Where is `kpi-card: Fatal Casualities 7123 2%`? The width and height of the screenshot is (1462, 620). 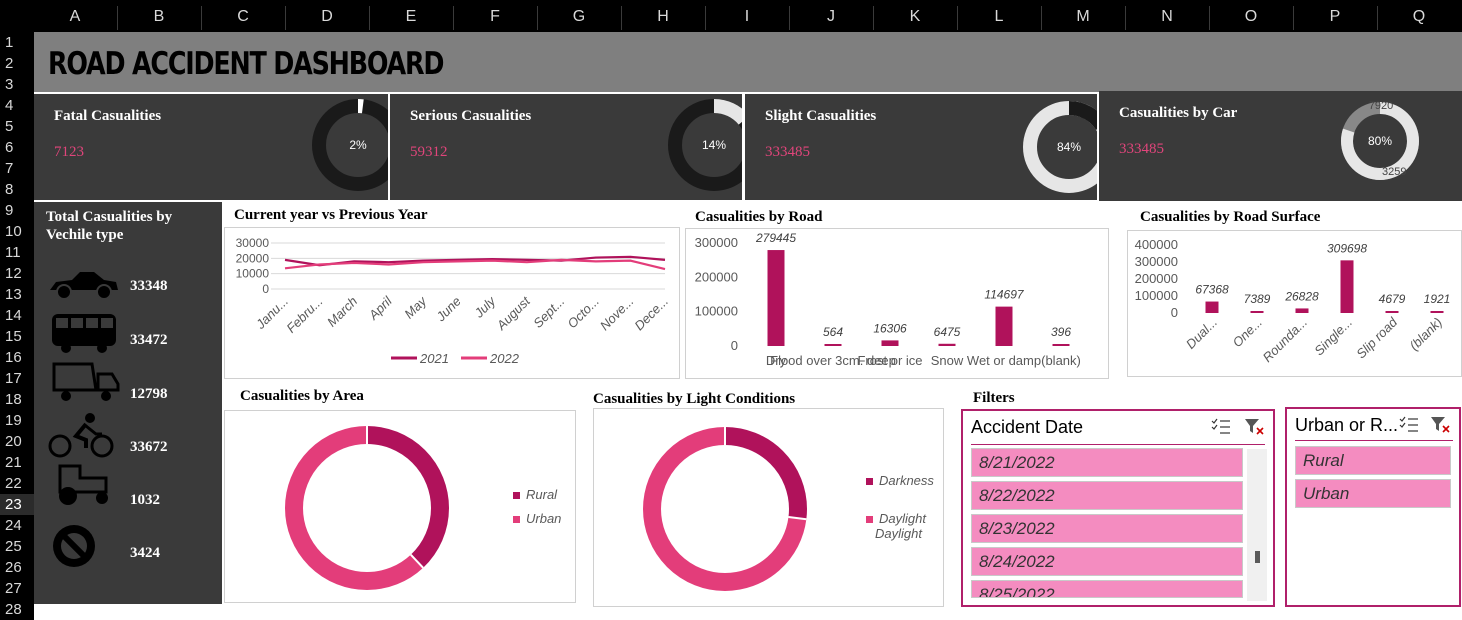 kpi-card: Fatal Casualities 7123 2% is located at coordinates (211, 147).